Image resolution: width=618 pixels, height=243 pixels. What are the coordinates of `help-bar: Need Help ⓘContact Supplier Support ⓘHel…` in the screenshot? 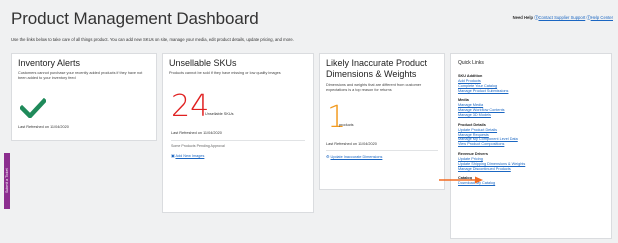 It's located at (563, 18).